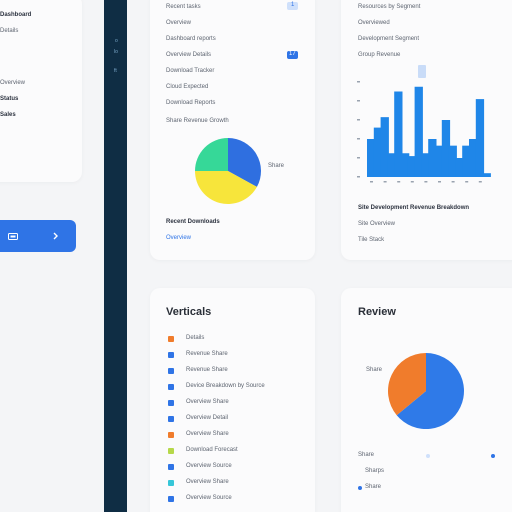 The image size is (512, 512). I want to click on review-pie-chart, so click(426, 391).